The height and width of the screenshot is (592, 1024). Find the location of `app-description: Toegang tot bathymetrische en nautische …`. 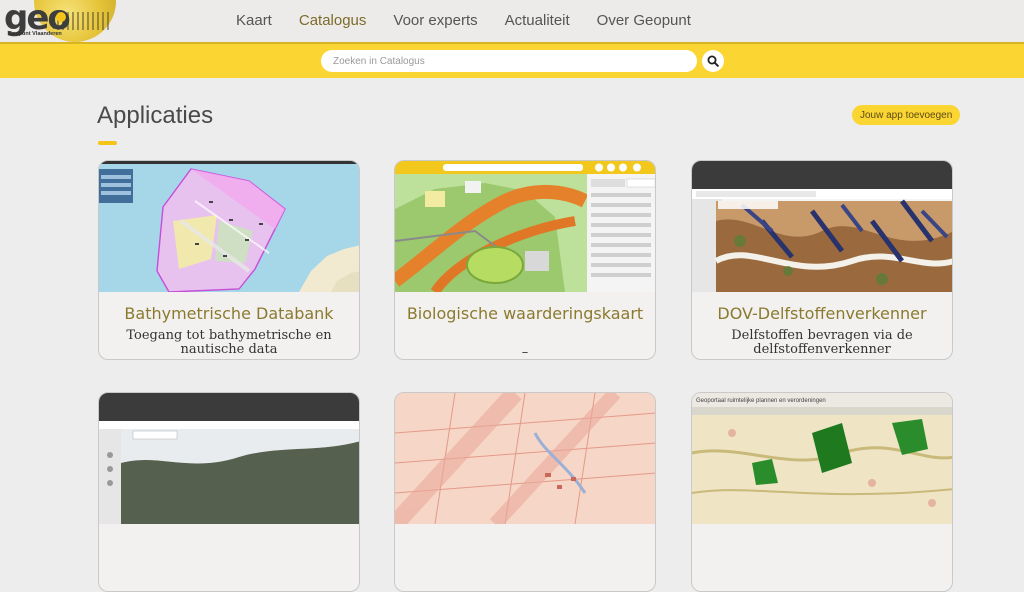

app-description: Toegang tot bathymetrische en nautische … is located at coordinates (229, 342).